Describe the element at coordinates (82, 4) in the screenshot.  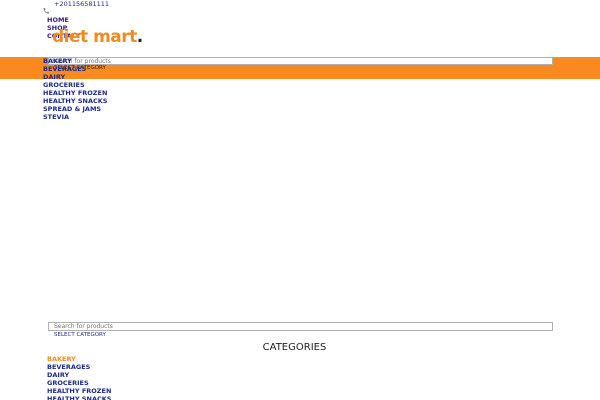
I see `phone-number: +201156581111` at that location.